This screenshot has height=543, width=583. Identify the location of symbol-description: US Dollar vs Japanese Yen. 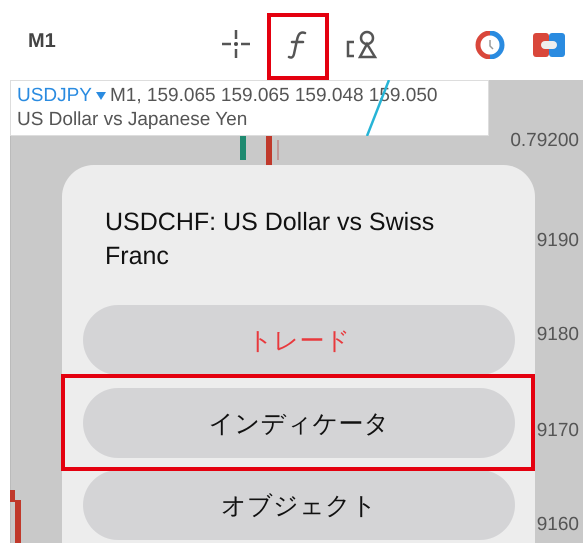
(132, 120).